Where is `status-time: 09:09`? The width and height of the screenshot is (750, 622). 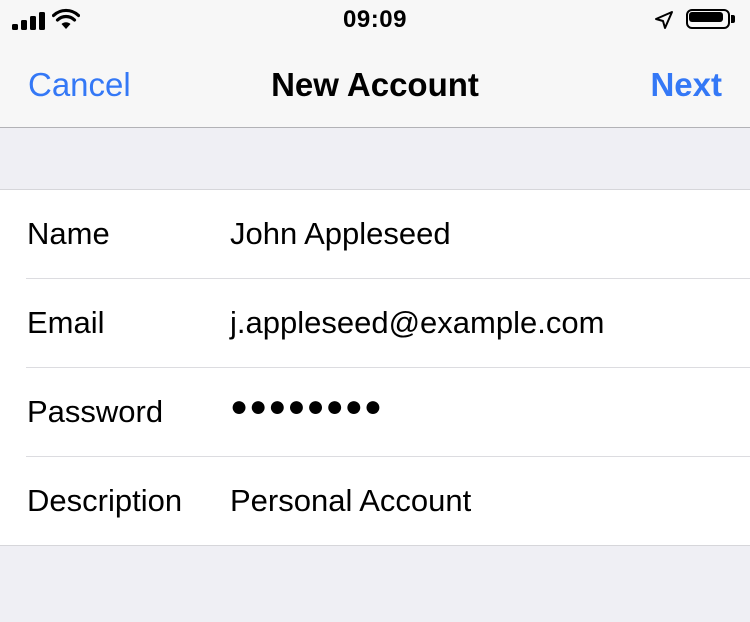 status-time: 09:09 is located at coordinates (375, 19).